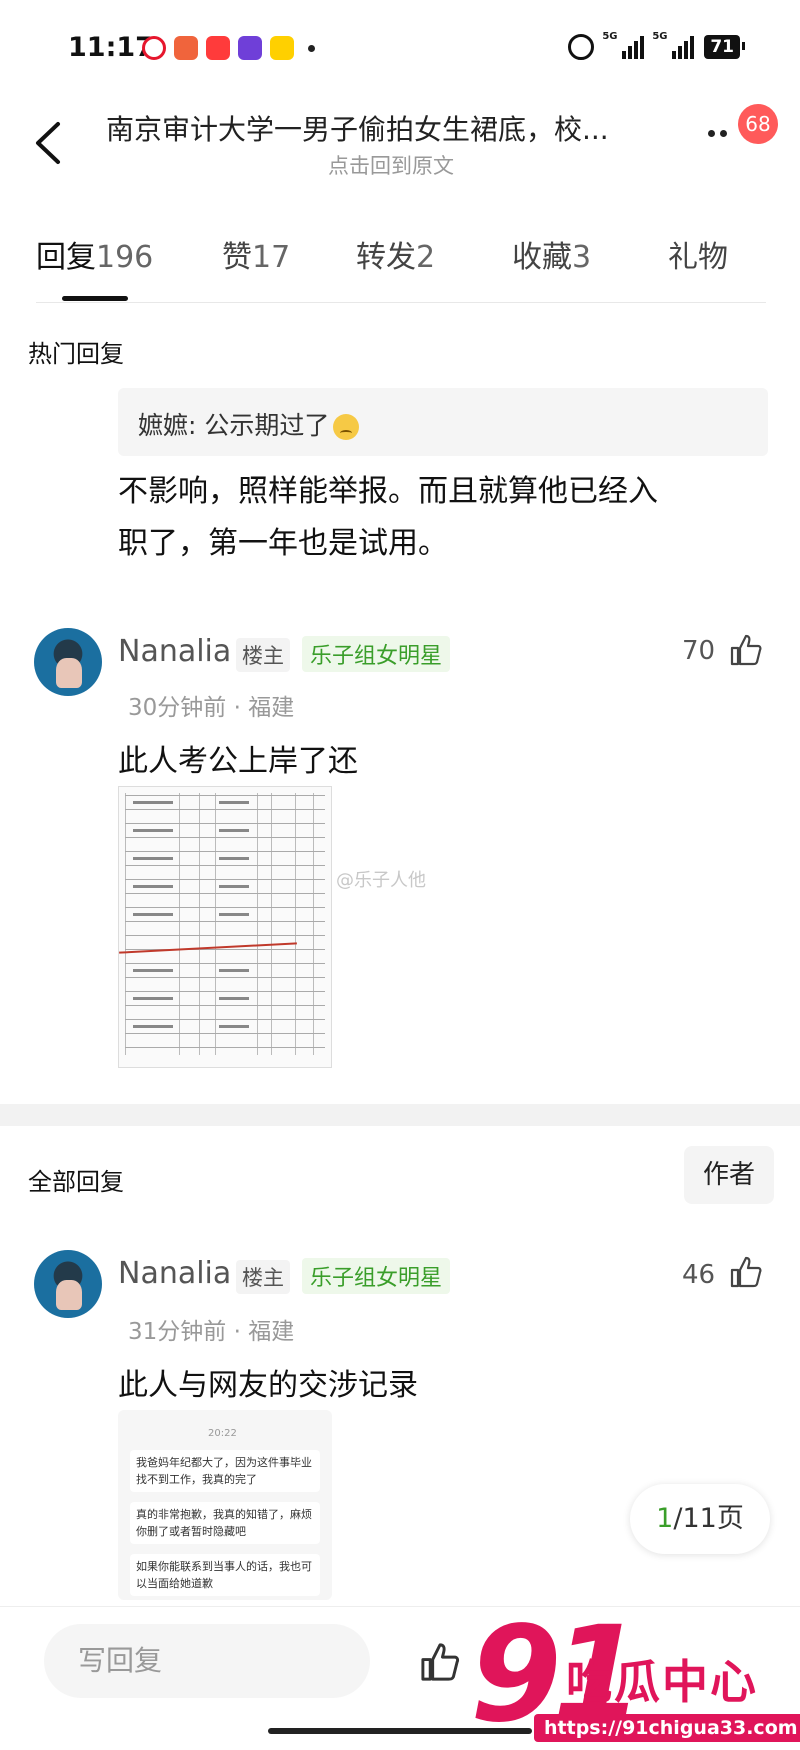 Image resolution: width=800 pixels, height=1750 pixels. What do you see at coordinates (582, 257) in the screenshot?
I see `tab-count: 3` at bounding box center [582, 257].